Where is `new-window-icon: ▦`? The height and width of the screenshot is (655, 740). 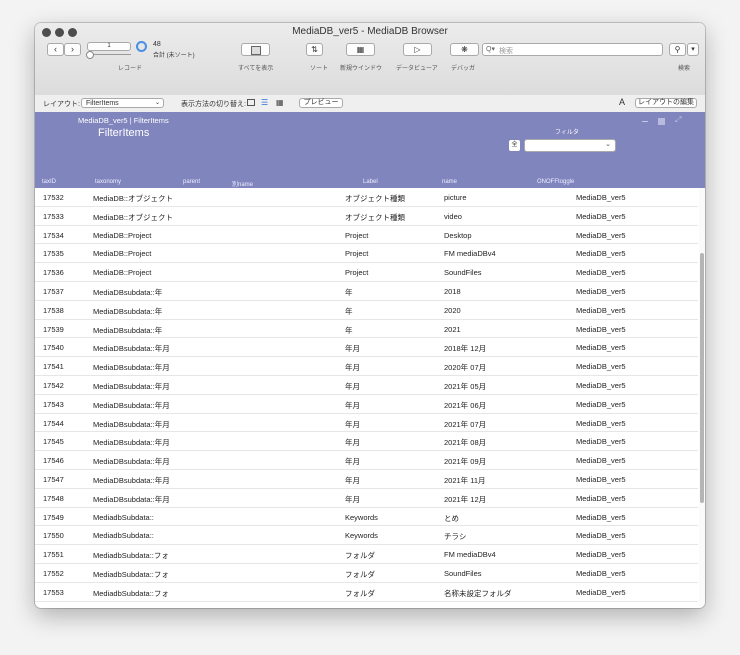
new-window-icon: ▦ is located at coordinates (360, 49).